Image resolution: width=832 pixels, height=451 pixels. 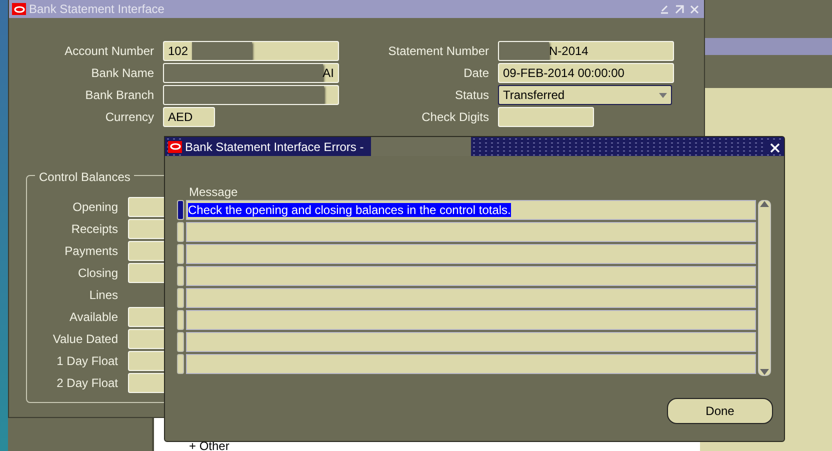 I want to click on field-label: Account Number, so click(x=109, y=51).